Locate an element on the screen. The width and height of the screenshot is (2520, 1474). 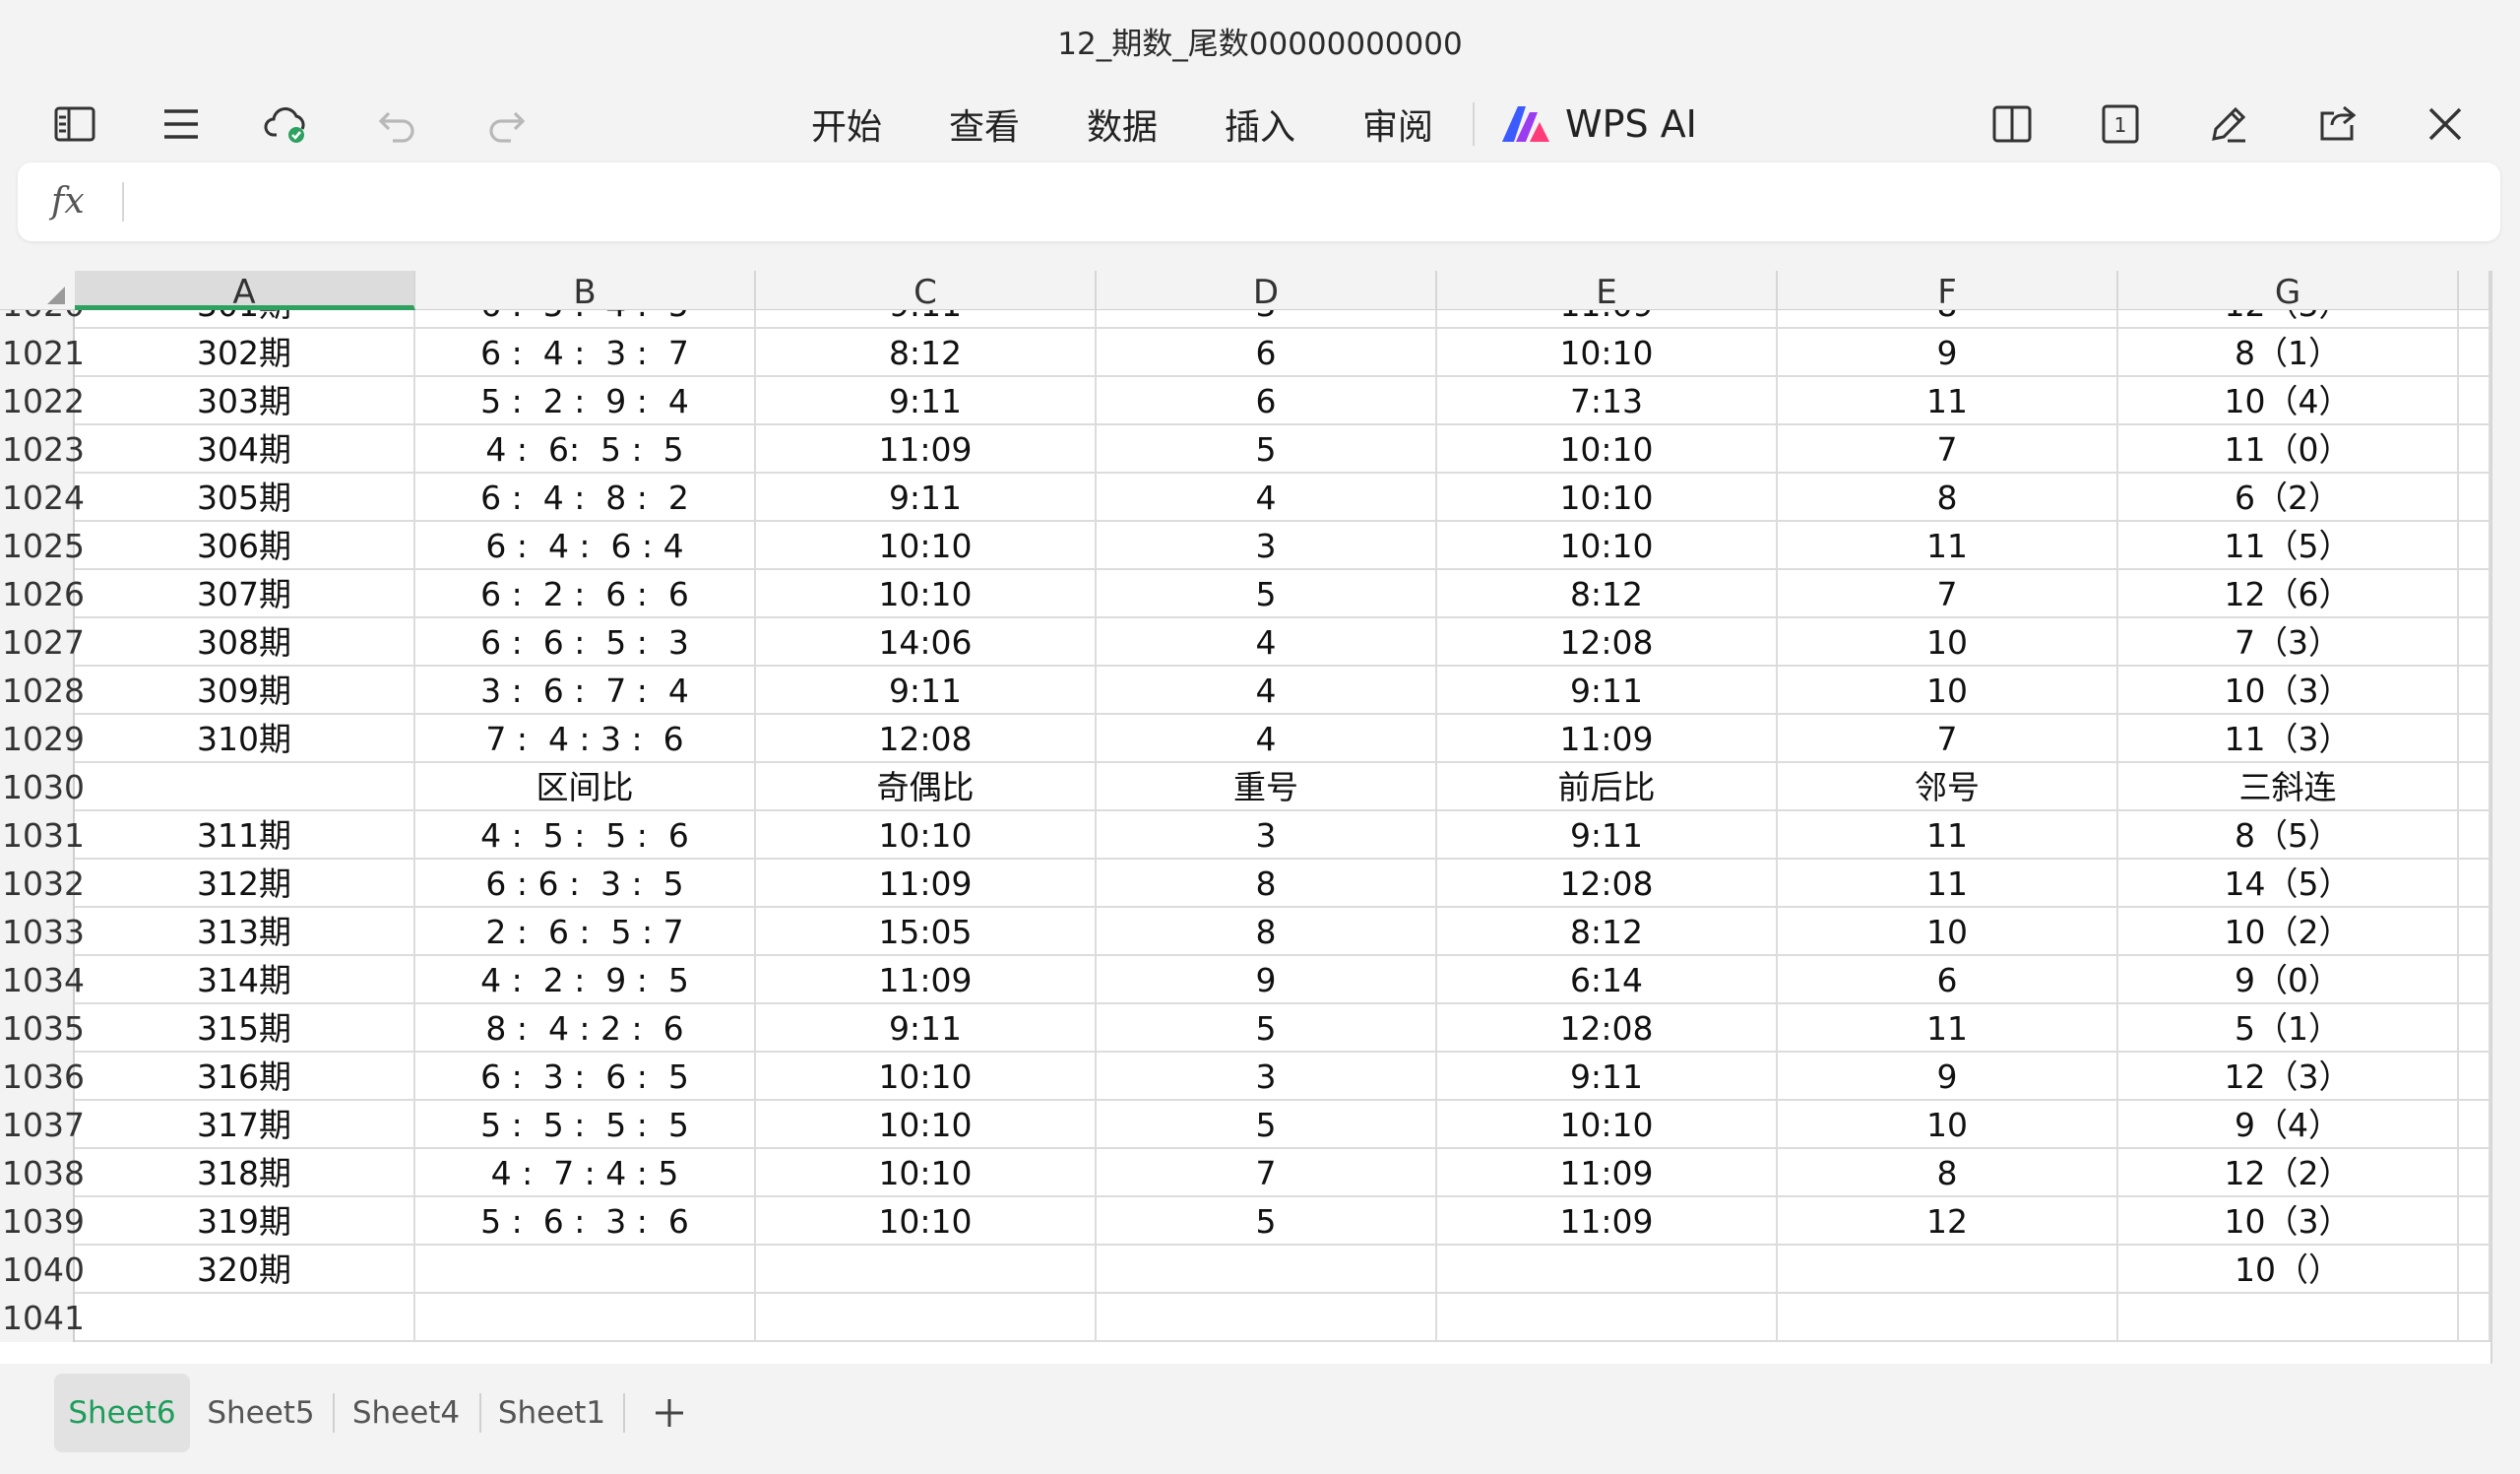
row-header: 1033 is located at coordinates (42, 932).